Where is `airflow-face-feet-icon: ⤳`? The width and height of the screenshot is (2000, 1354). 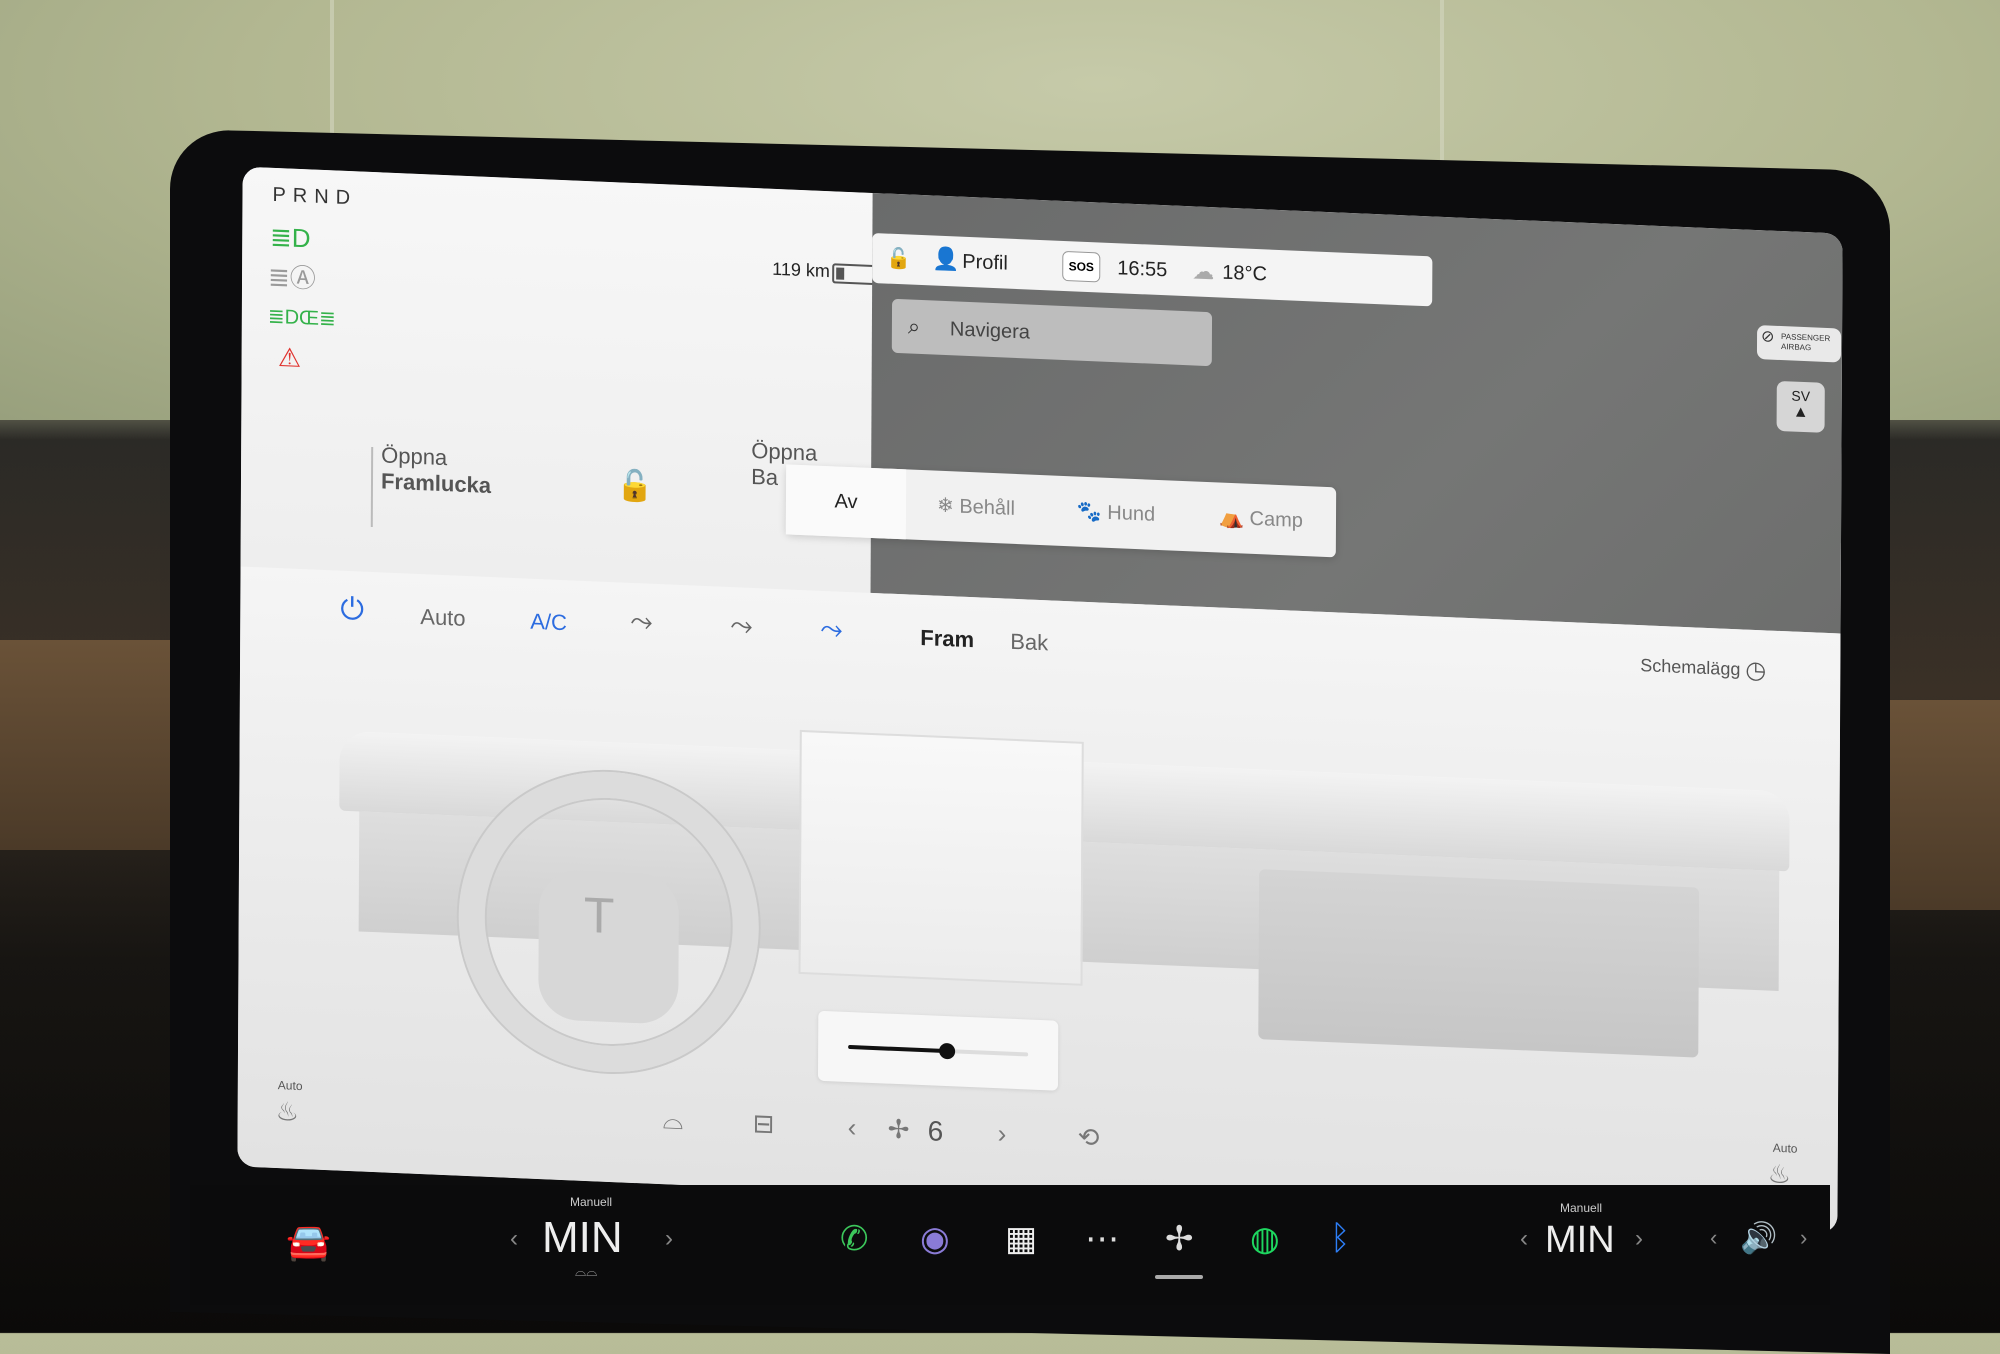
airflow-face-feet-icon: ⤳ is located at coordinates (831, 630).